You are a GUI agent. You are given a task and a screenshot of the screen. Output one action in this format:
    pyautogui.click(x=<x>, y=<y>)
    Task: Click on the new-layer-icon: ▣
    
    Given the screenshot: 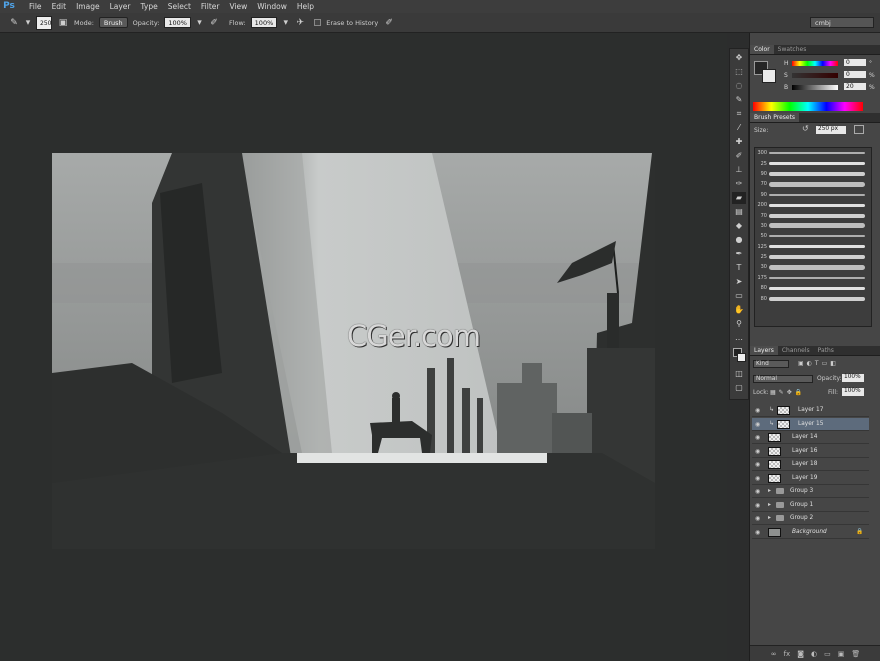 What is the action you would take?
    pyautogui.click(x=841, y=654)
    